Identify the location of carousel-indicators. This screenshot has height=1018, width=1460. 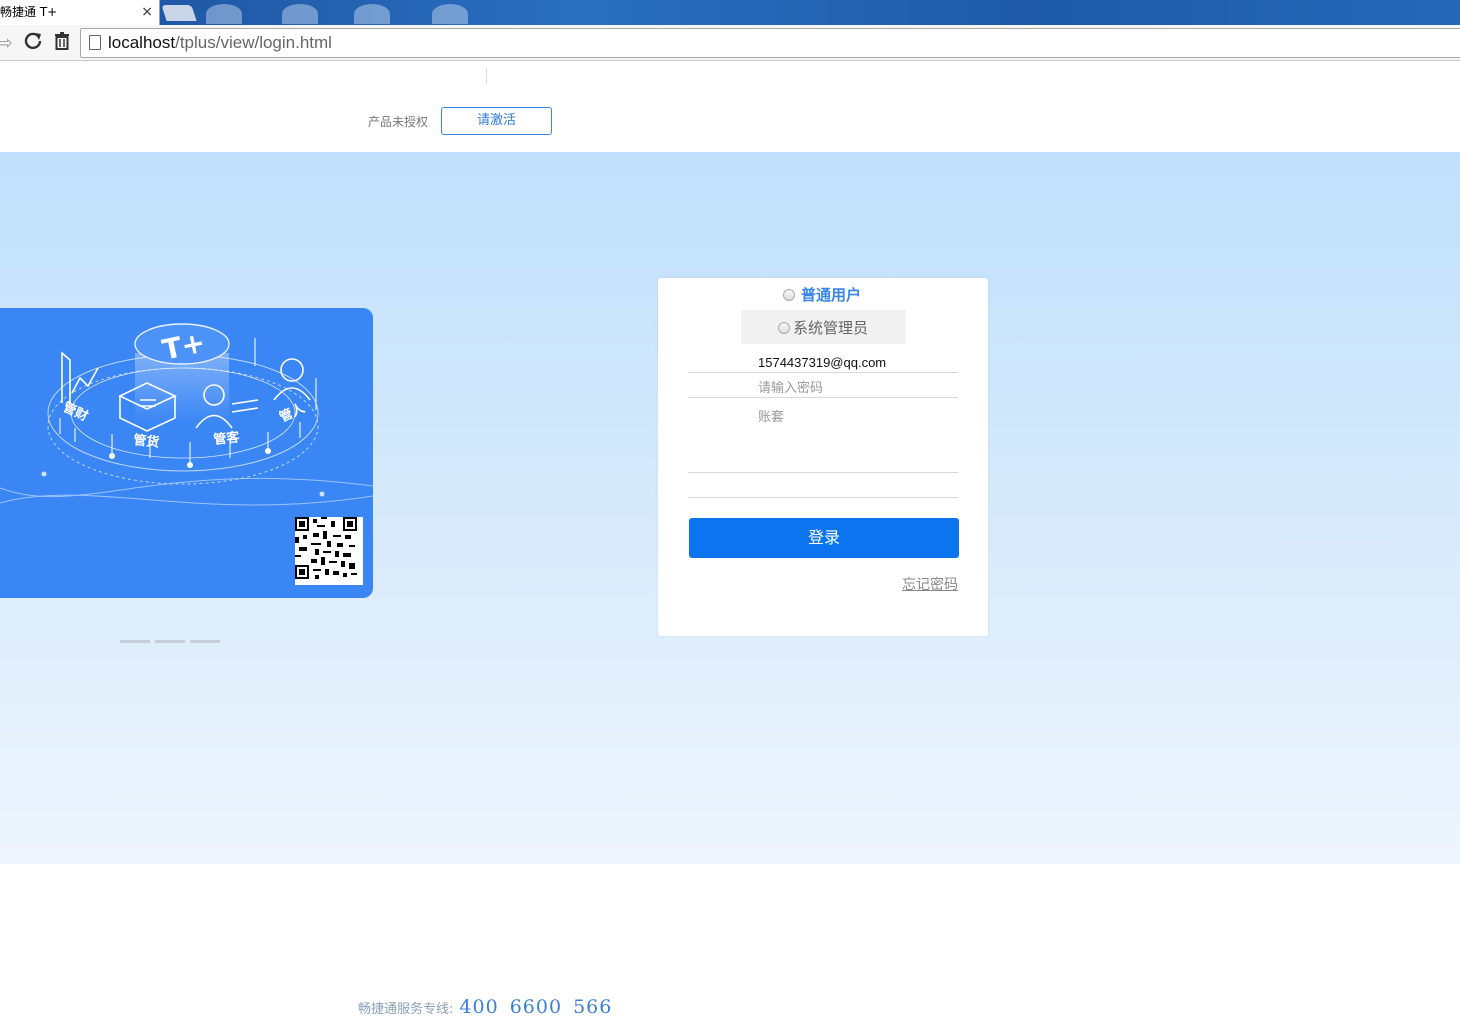
(172, 637).